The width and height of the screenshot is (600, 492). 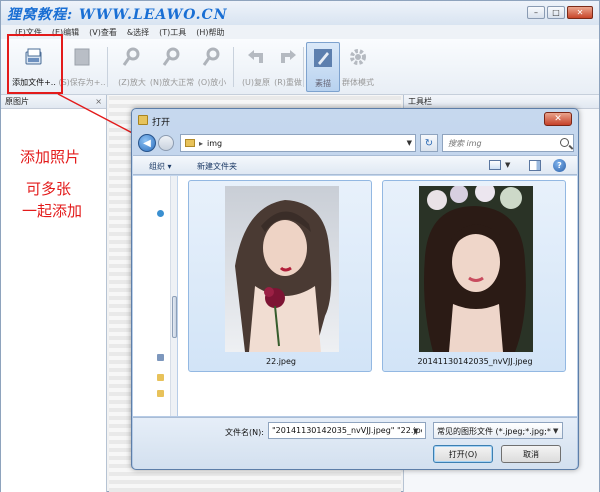 I want to click on back-arrow-icon: ◀, so click(x=147, y=143).